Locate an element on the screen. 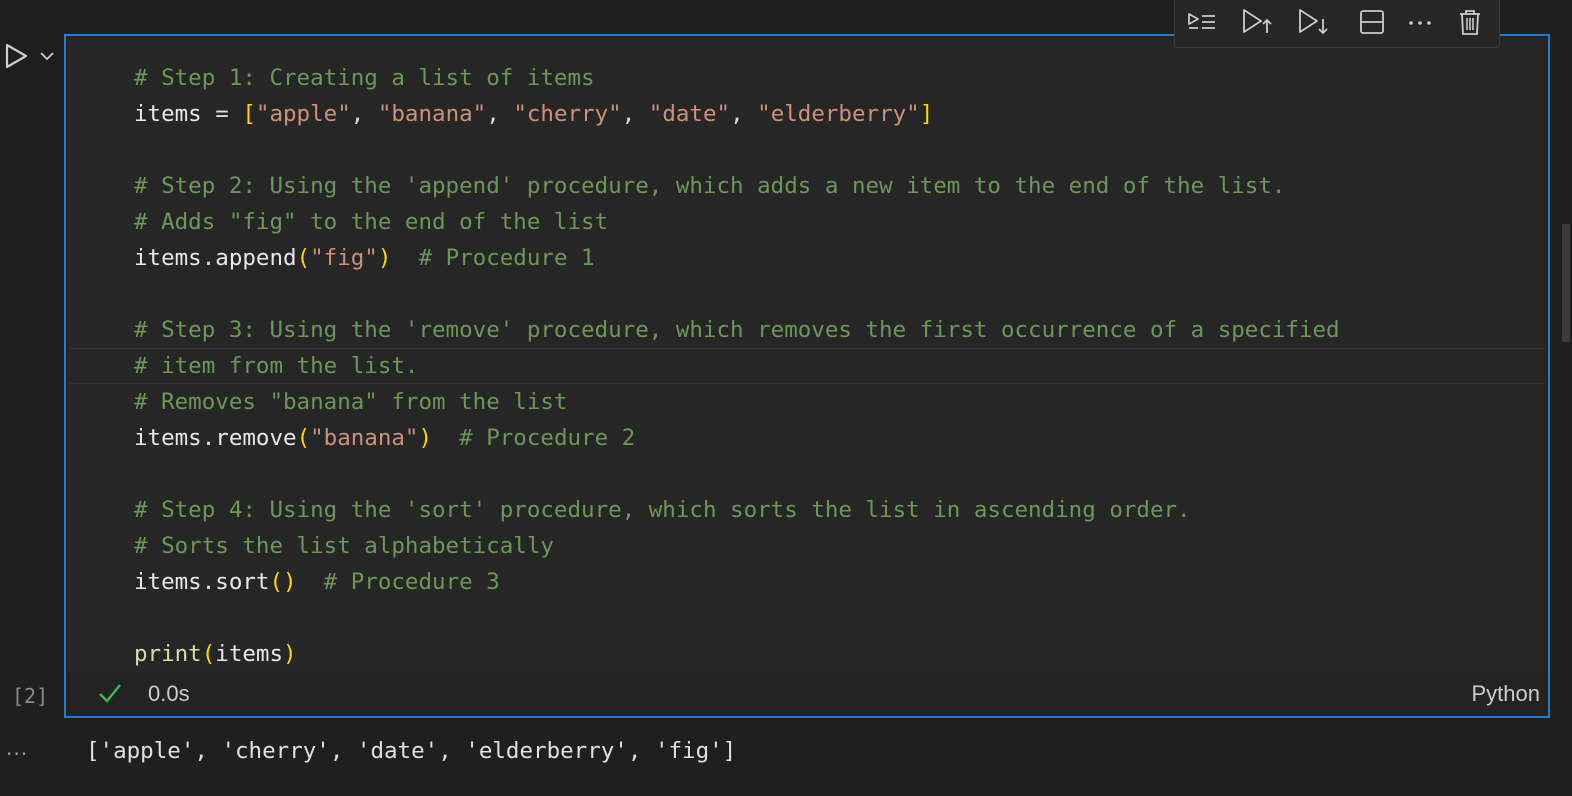 This screenshot has height=796, width=1572. code-line: # Adds "fig" to the end of the list is located at coordinates (737, 222).